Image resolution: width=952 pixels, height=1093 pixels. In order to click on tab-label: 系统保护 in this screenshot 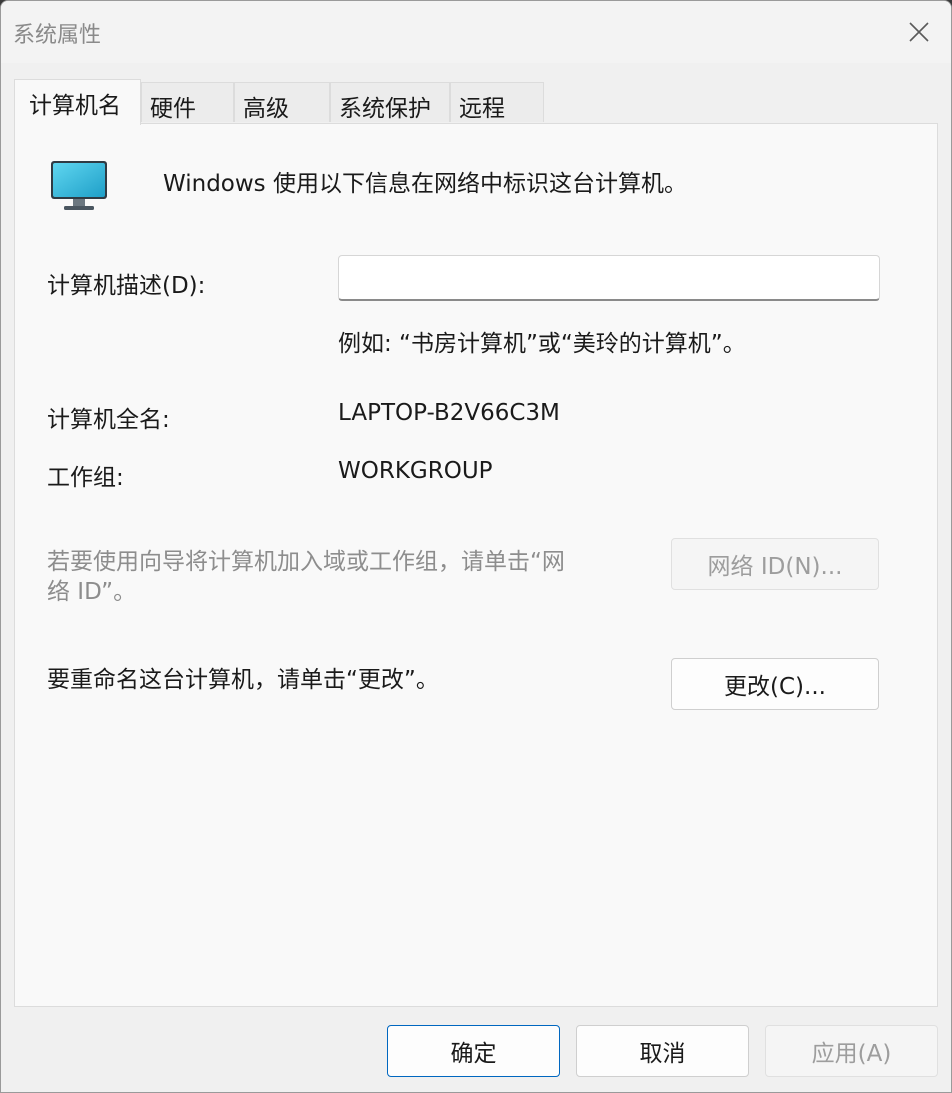, I will do `click(385, 109)`.